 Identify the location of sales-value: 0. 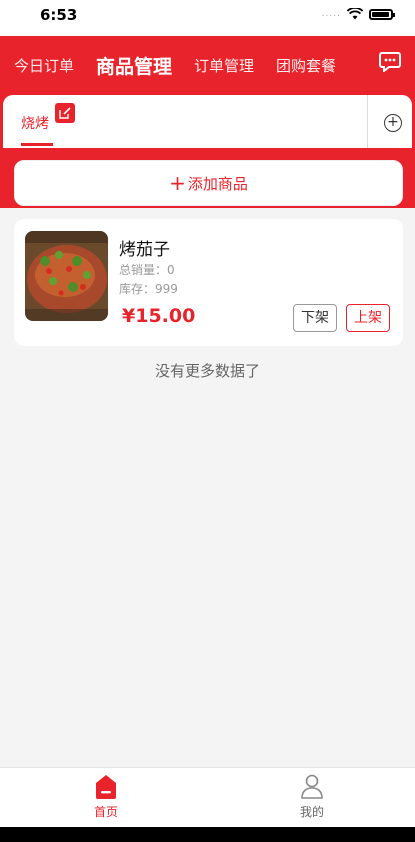
(171, 270).